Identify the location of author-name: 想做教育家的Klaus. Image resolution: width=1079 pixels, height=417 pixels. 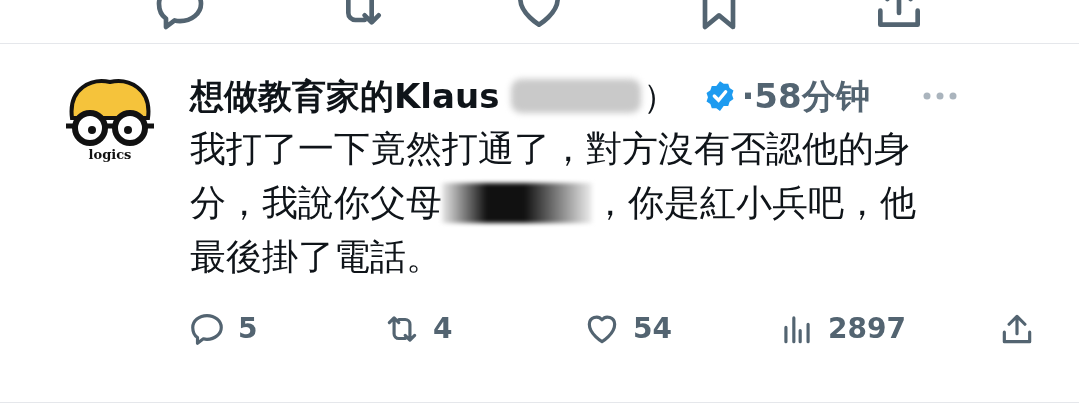
(345, 96).